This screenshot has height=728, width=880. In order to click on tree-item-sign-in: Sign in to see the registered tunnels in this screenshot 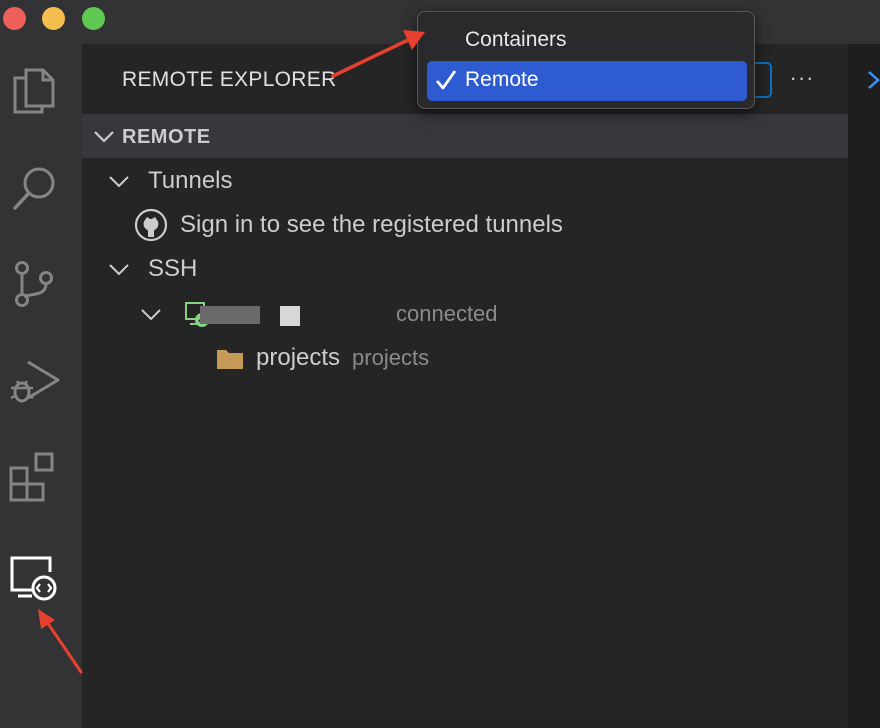, I will do `click(348, 225)`.